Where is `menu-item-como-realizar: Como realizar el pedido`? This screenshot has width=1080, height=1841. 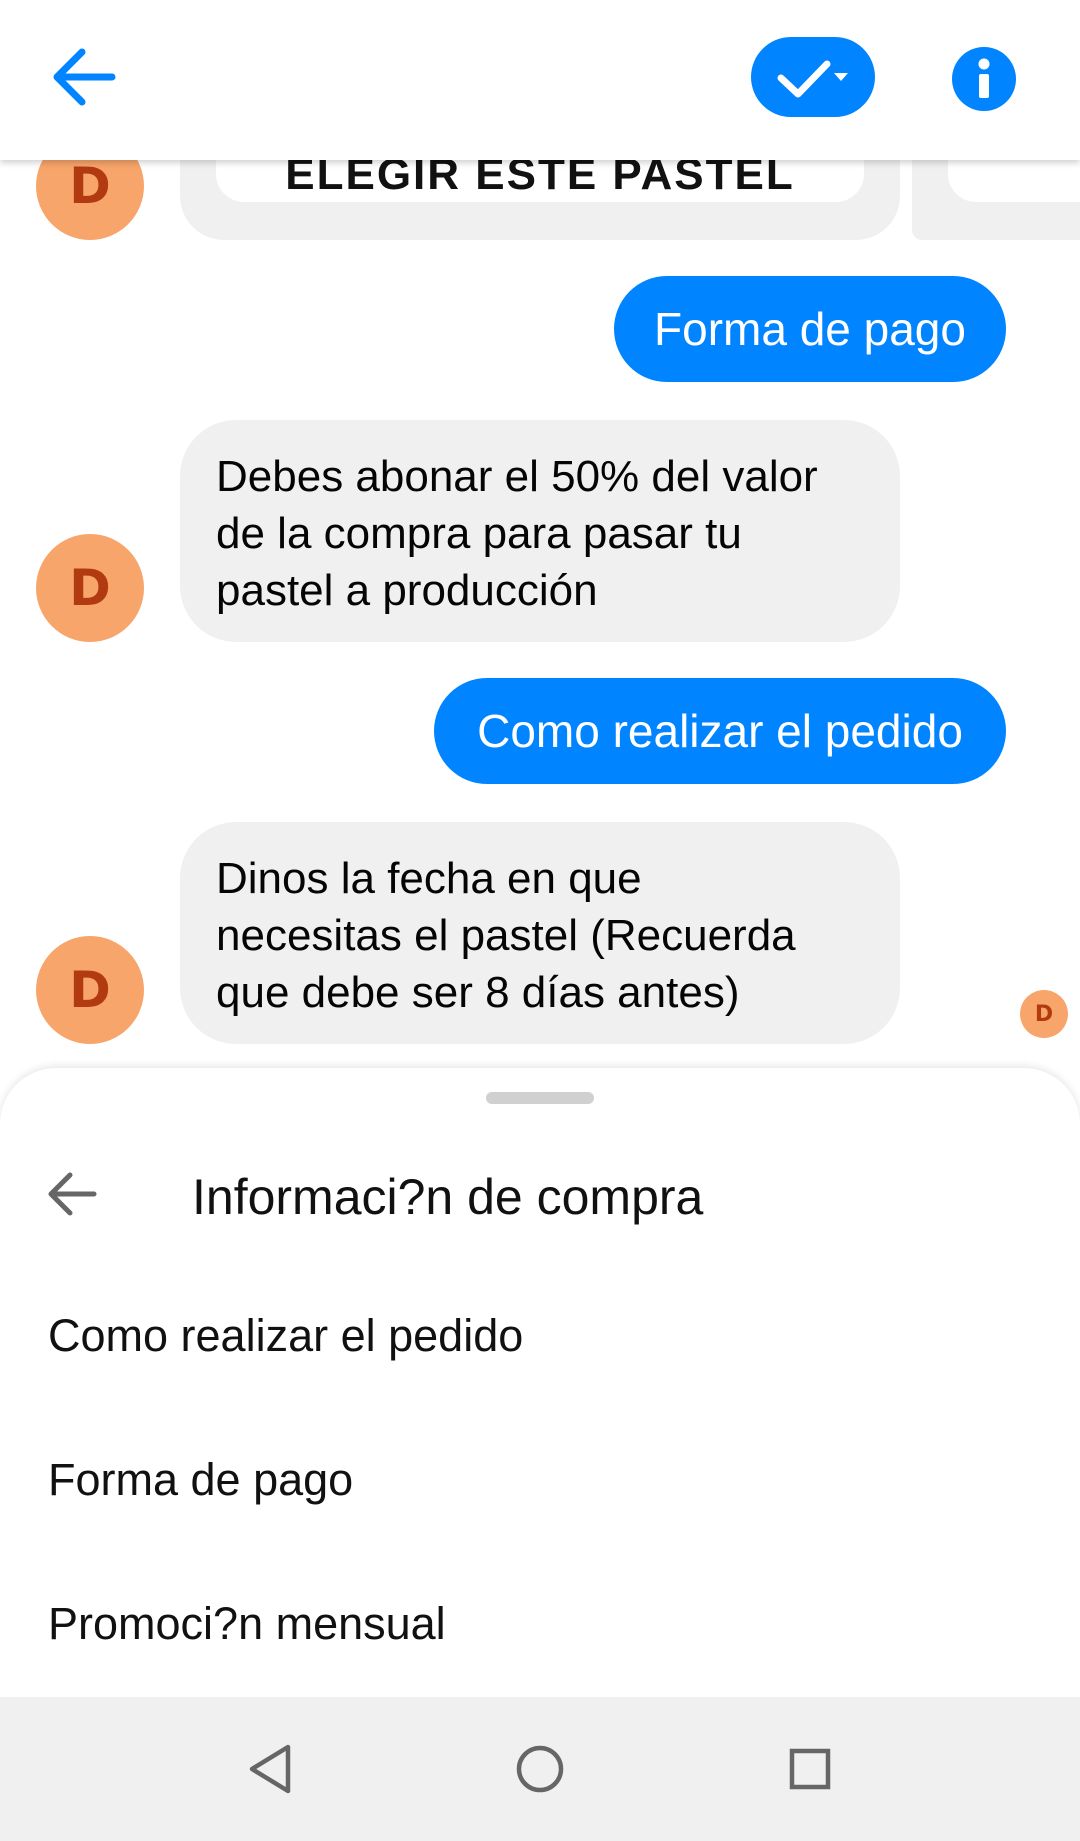
menu-item-como-realizar: Como realizar el pedido is located at coordinates (285, 1336).